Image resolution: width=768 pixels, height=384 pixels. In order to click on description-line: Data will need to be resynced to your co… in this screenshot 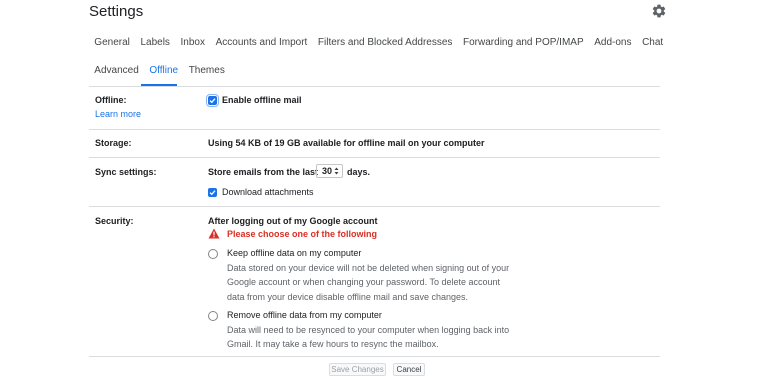, I will do `click(368, 330)`.